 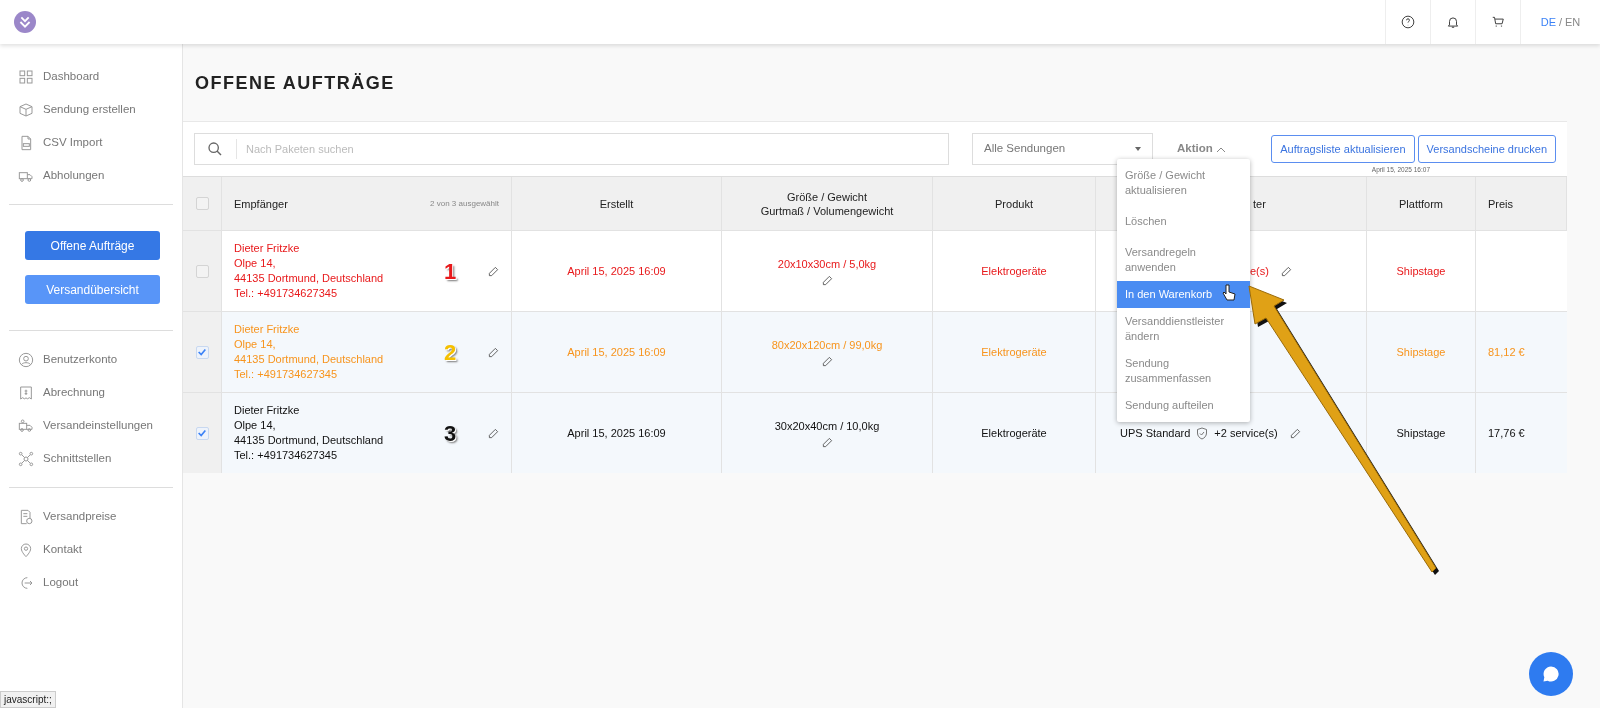 I want to click on menu-item: Versanddienstleister ändern, so click(x=1183, y=329).